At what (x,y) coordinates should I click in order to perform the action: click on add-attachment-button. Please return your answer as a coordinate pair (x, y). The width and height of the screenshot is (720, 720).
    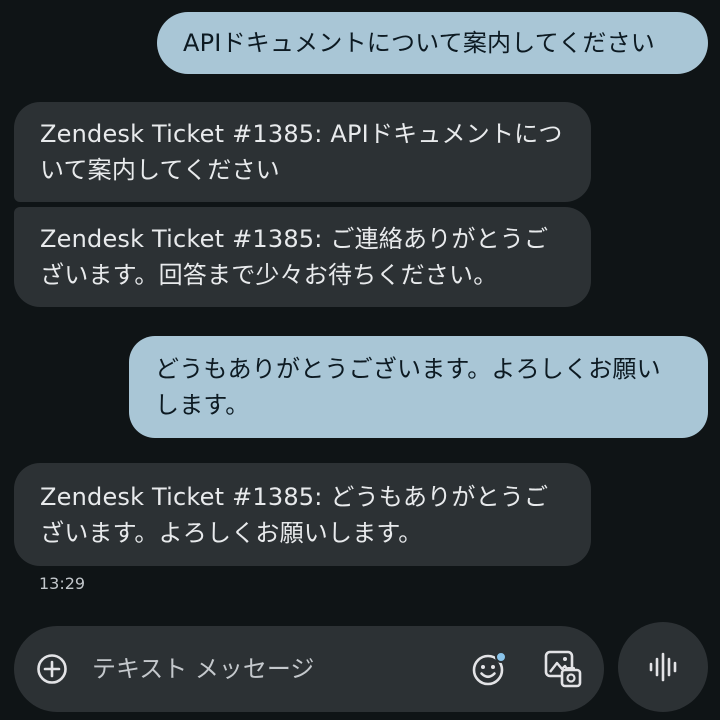
    Looking at the image, I should click on (52, 669).